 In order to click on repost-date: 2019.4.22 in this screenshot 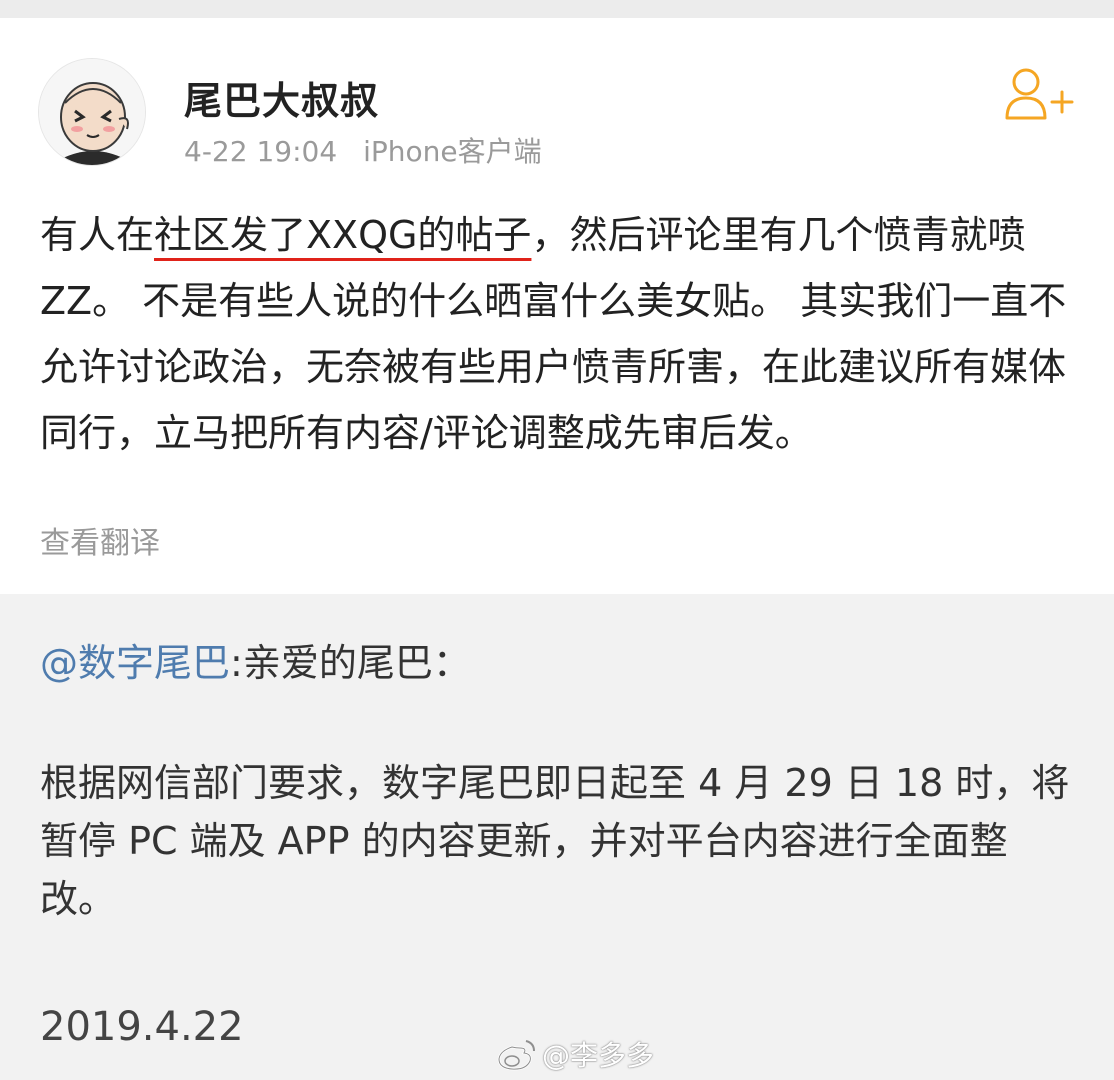, I will do `click(142, 1027)`.